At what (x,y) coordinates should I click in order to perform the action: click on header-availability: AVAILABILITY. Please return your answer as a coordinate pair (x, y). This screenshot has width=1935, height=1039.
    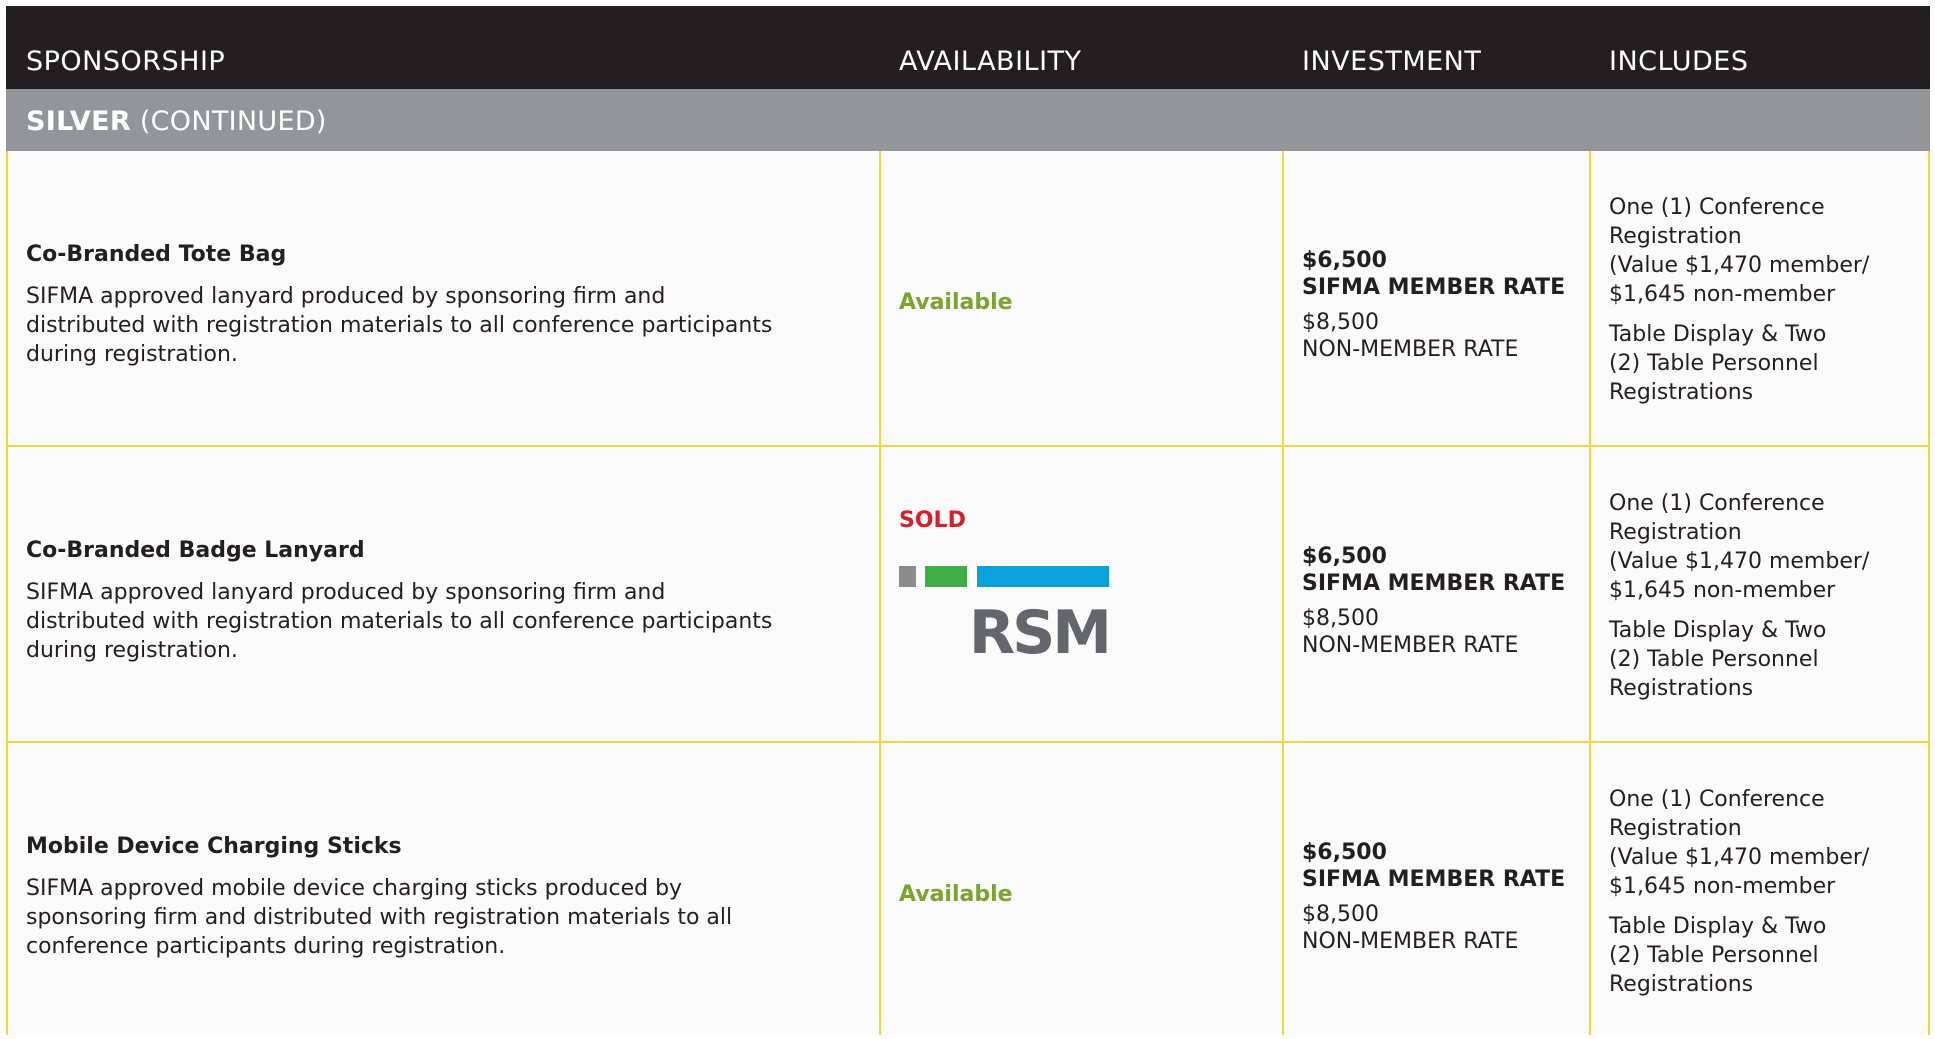
    Looking at the image, I should click on (990, 61).